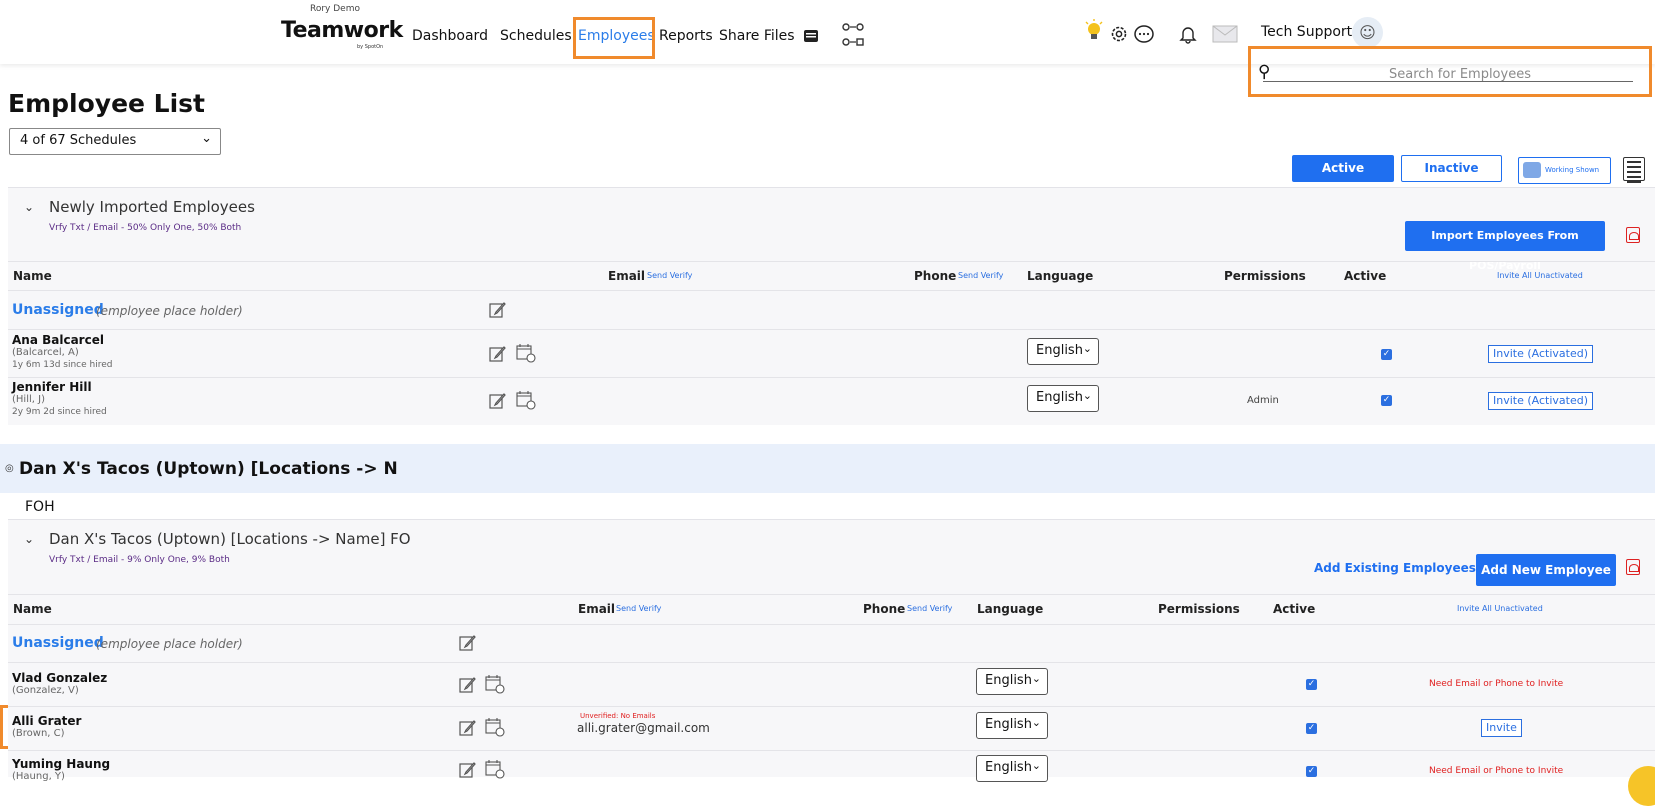  I want to click on invite-button: Invite, so click(1501, 728).